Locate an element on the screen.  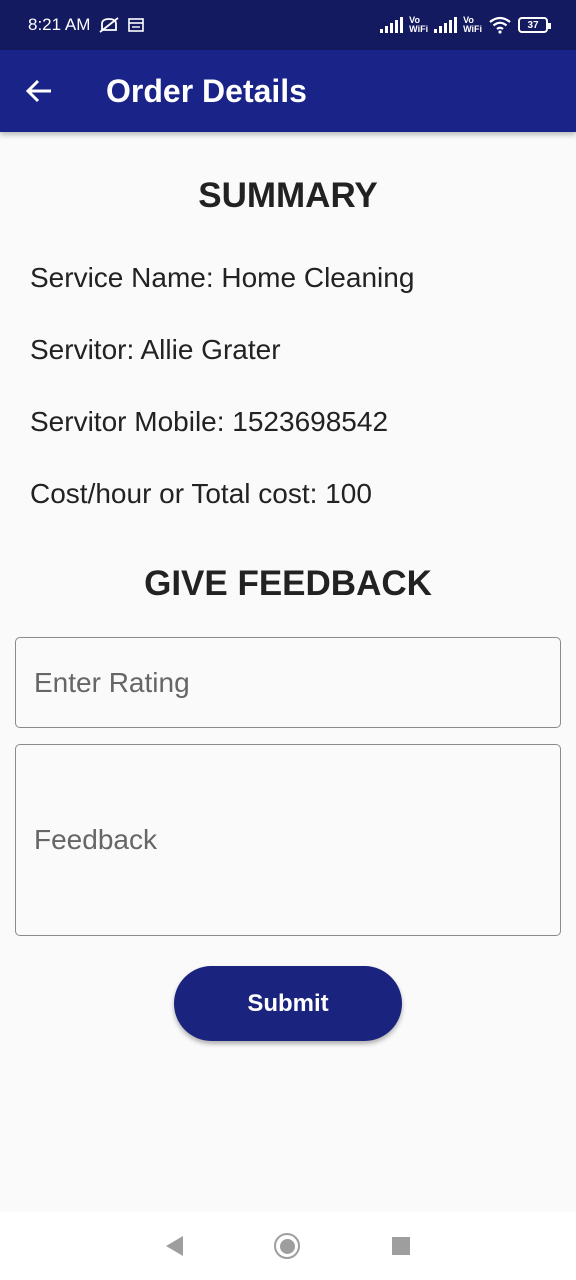
rating-placeholder: Enter Rating is located at coordinates (112, 682).